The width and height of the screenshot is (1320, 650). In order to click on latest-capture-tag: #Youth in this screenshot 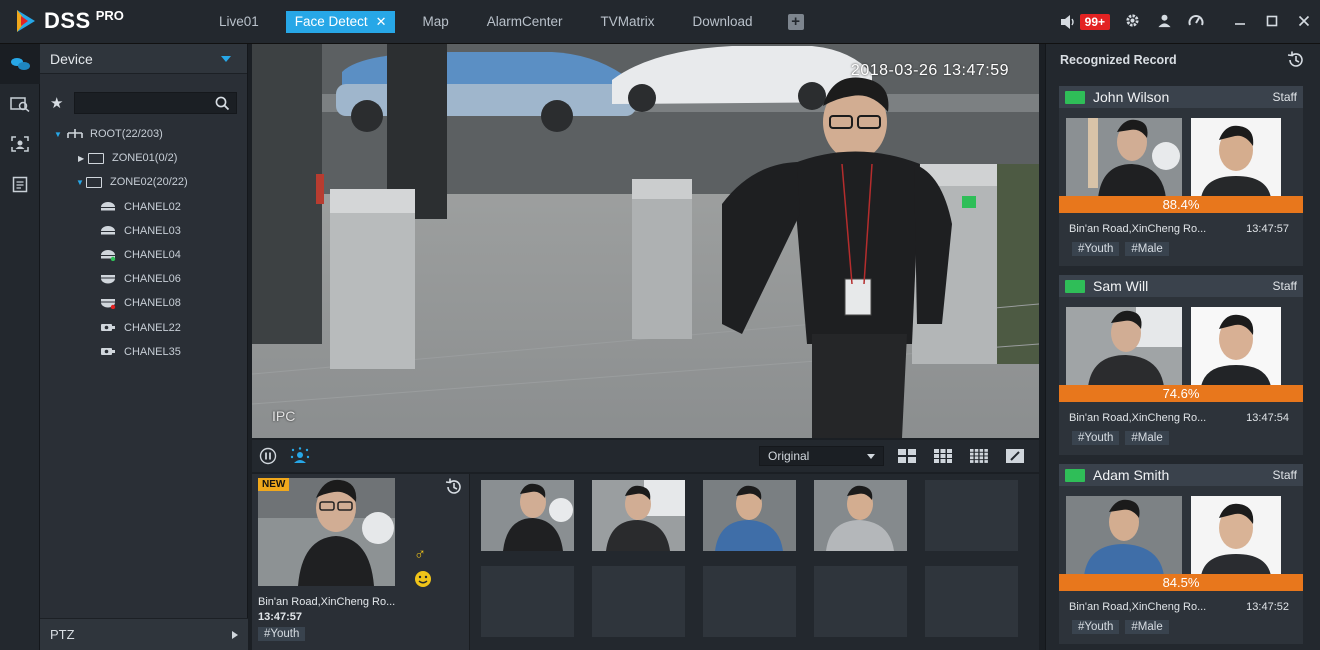, I will do `click(282, 634)`.